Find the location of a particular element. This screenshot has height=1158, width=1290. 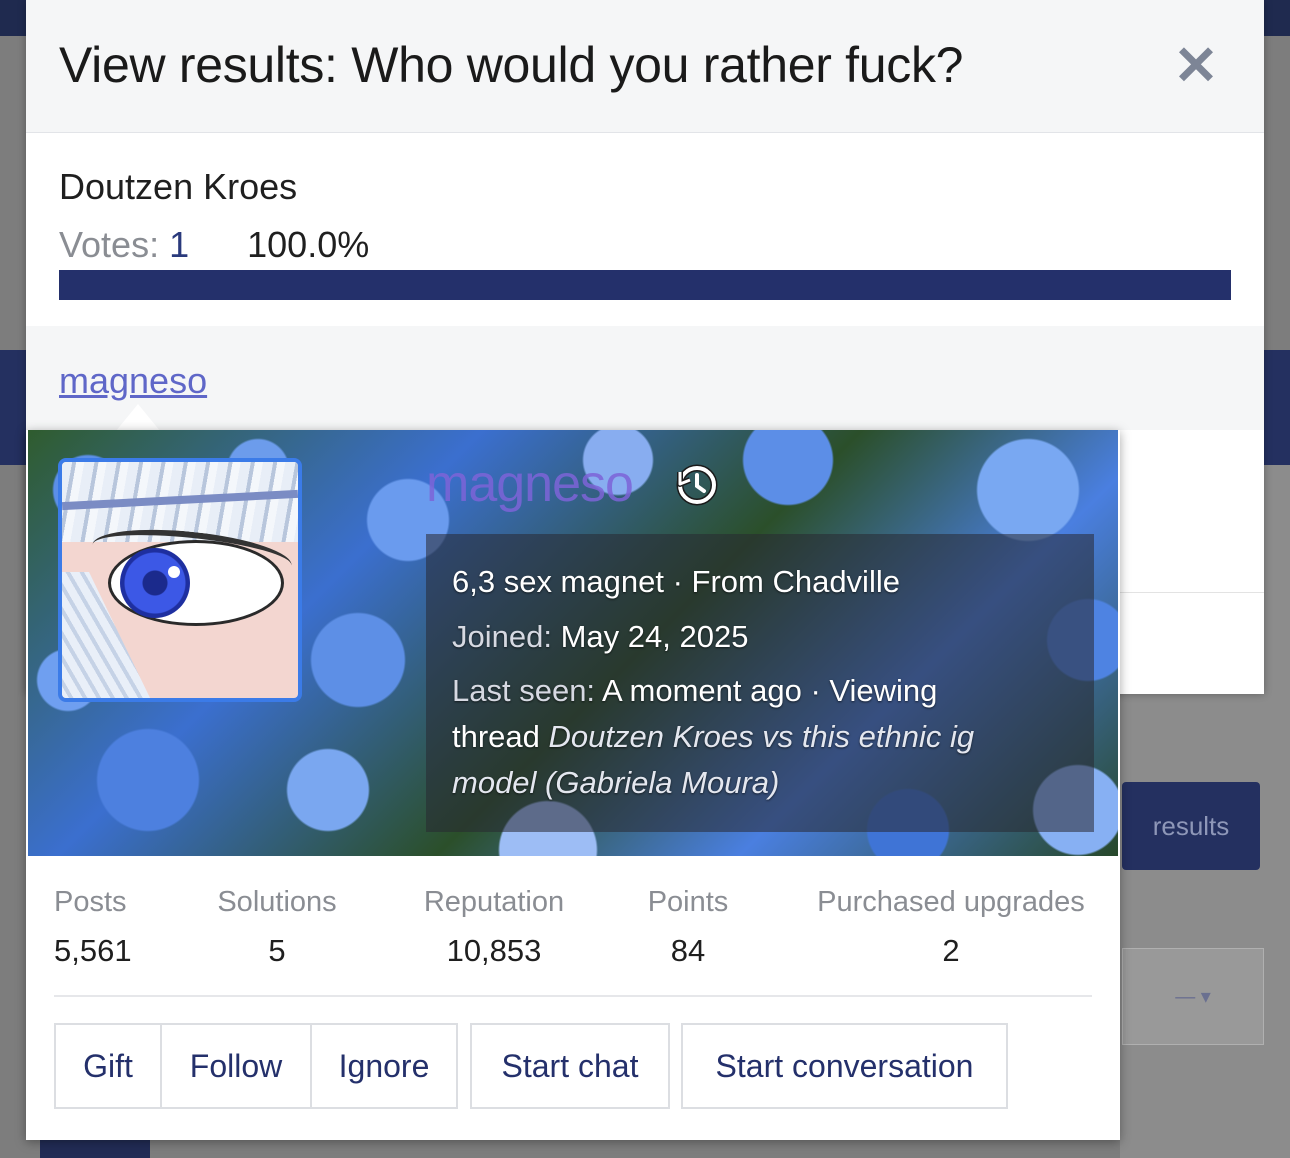

stat-label: Purchased upgrades is located at coordinates (951, 902).